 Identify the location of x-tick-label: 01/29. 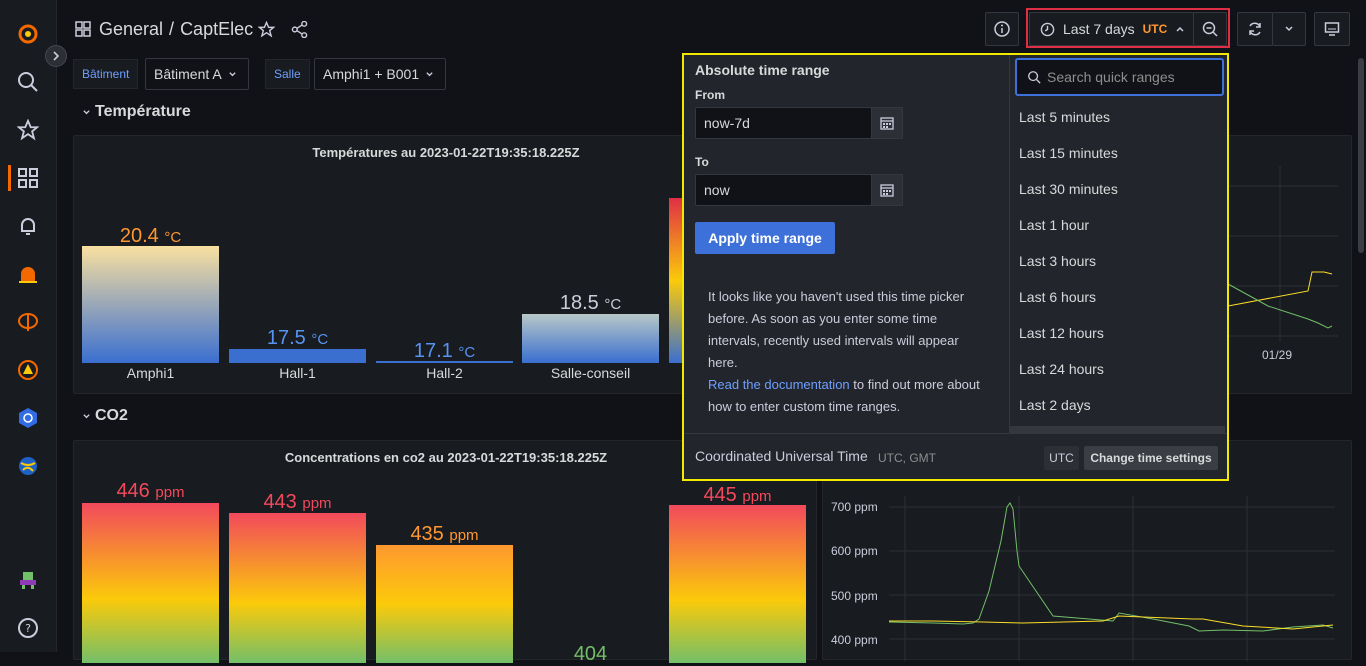
(1277, 355).